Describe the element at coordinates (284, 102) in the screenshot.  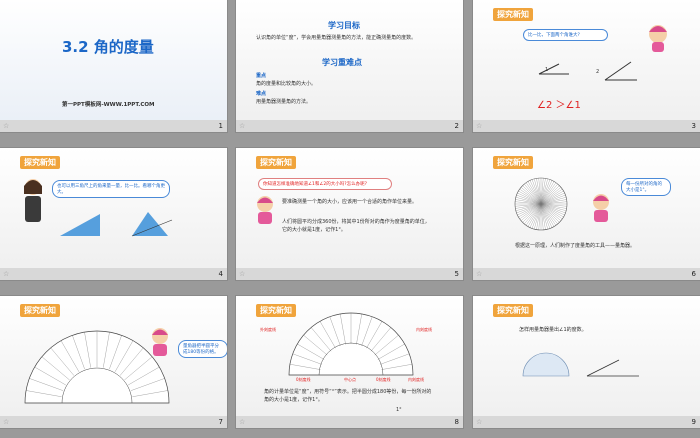
I see `hard-text: 用量角器测量角的方法。` at that location.